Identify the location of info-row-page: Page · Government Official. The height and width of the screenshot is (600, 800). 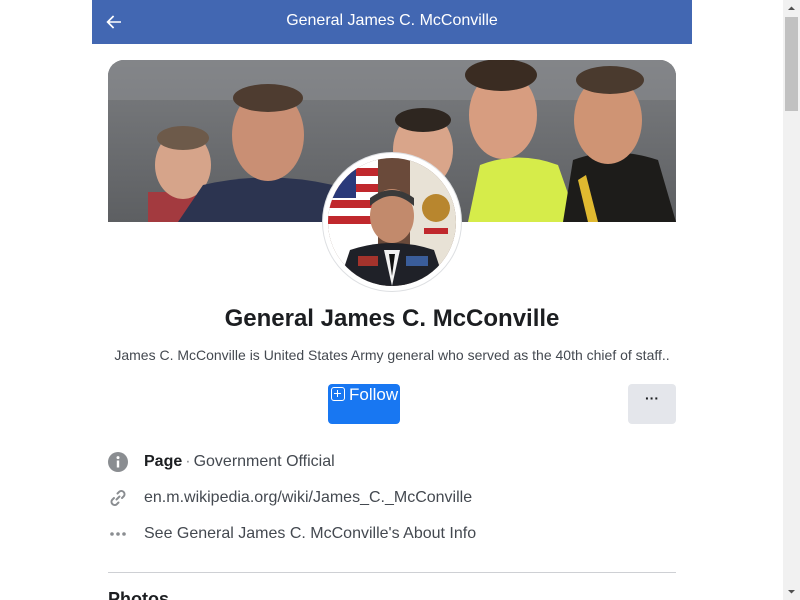
(392, 462).